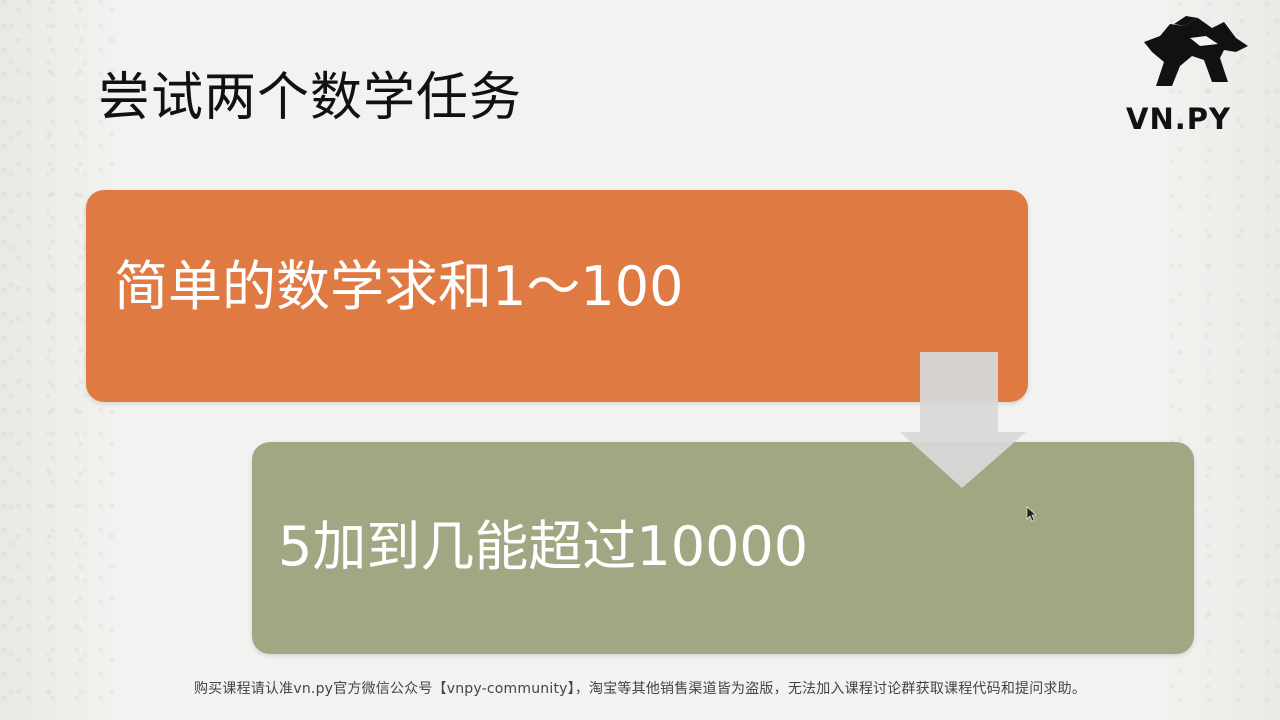 This screenshot has width=1280, height=720. Describe the element at coordinates (1178, 119) in the screenshot. I see `logo-text: VN.PY` at that location.